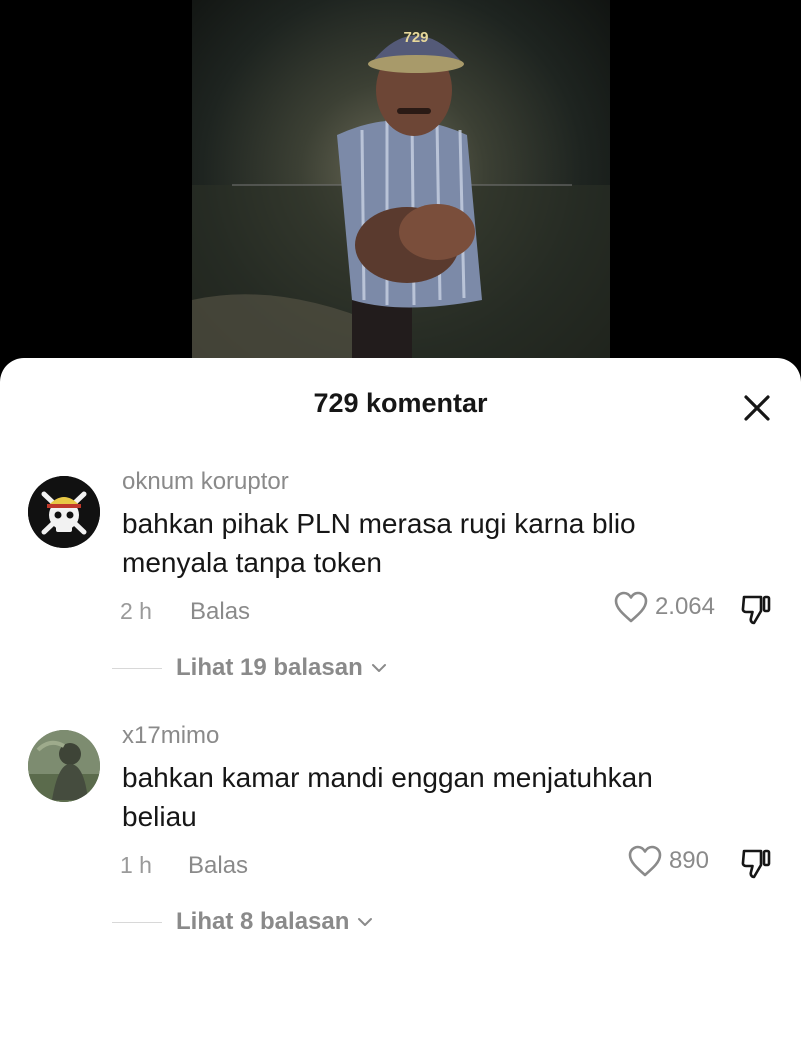  I want to click on like-button: 890, so click(668, 861).